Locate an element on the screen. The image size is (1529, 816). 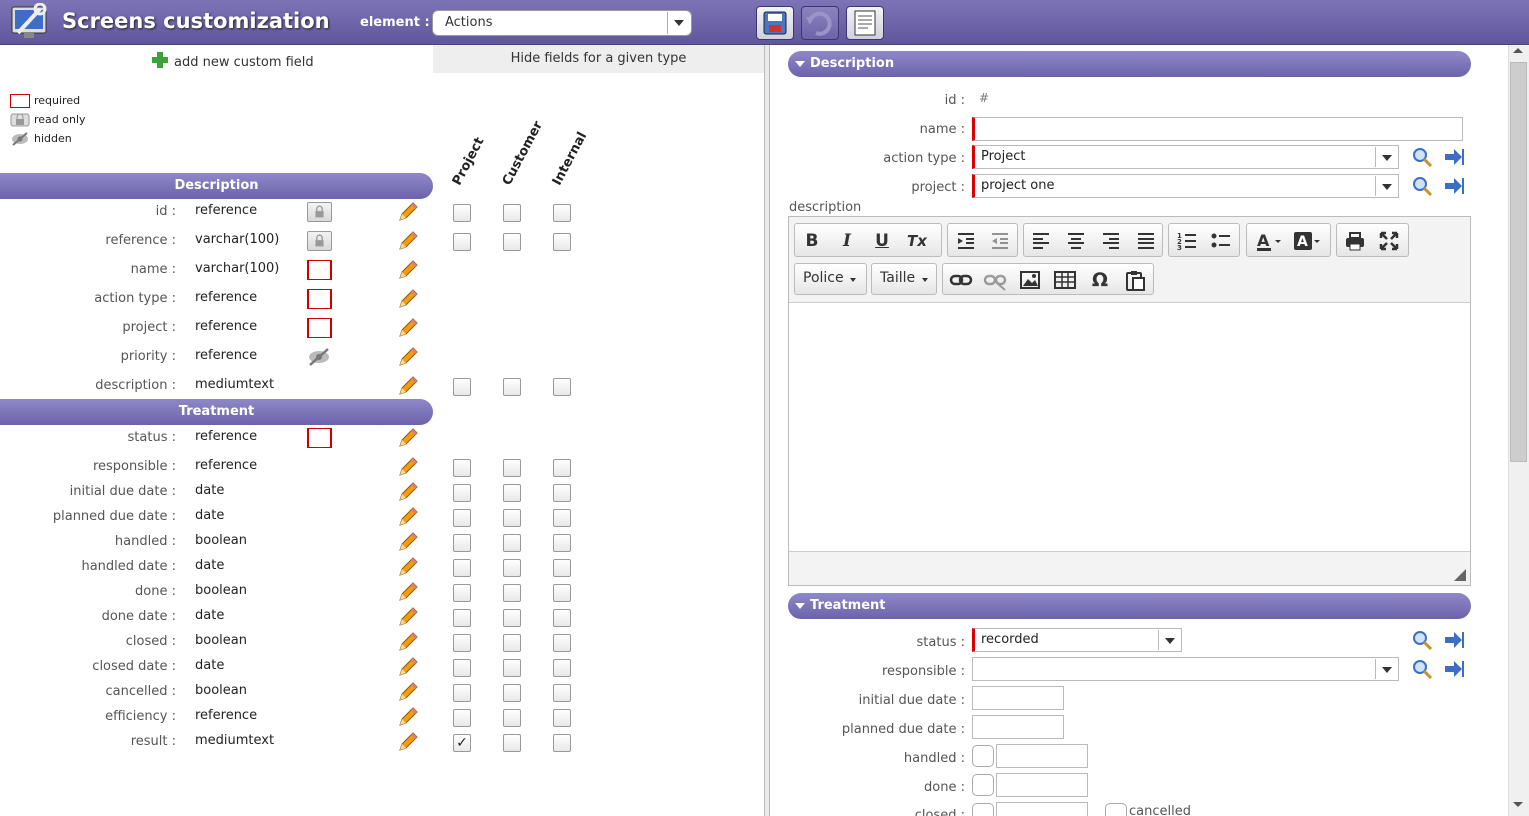
project-select: project one is located at coordinates (1185, 186).